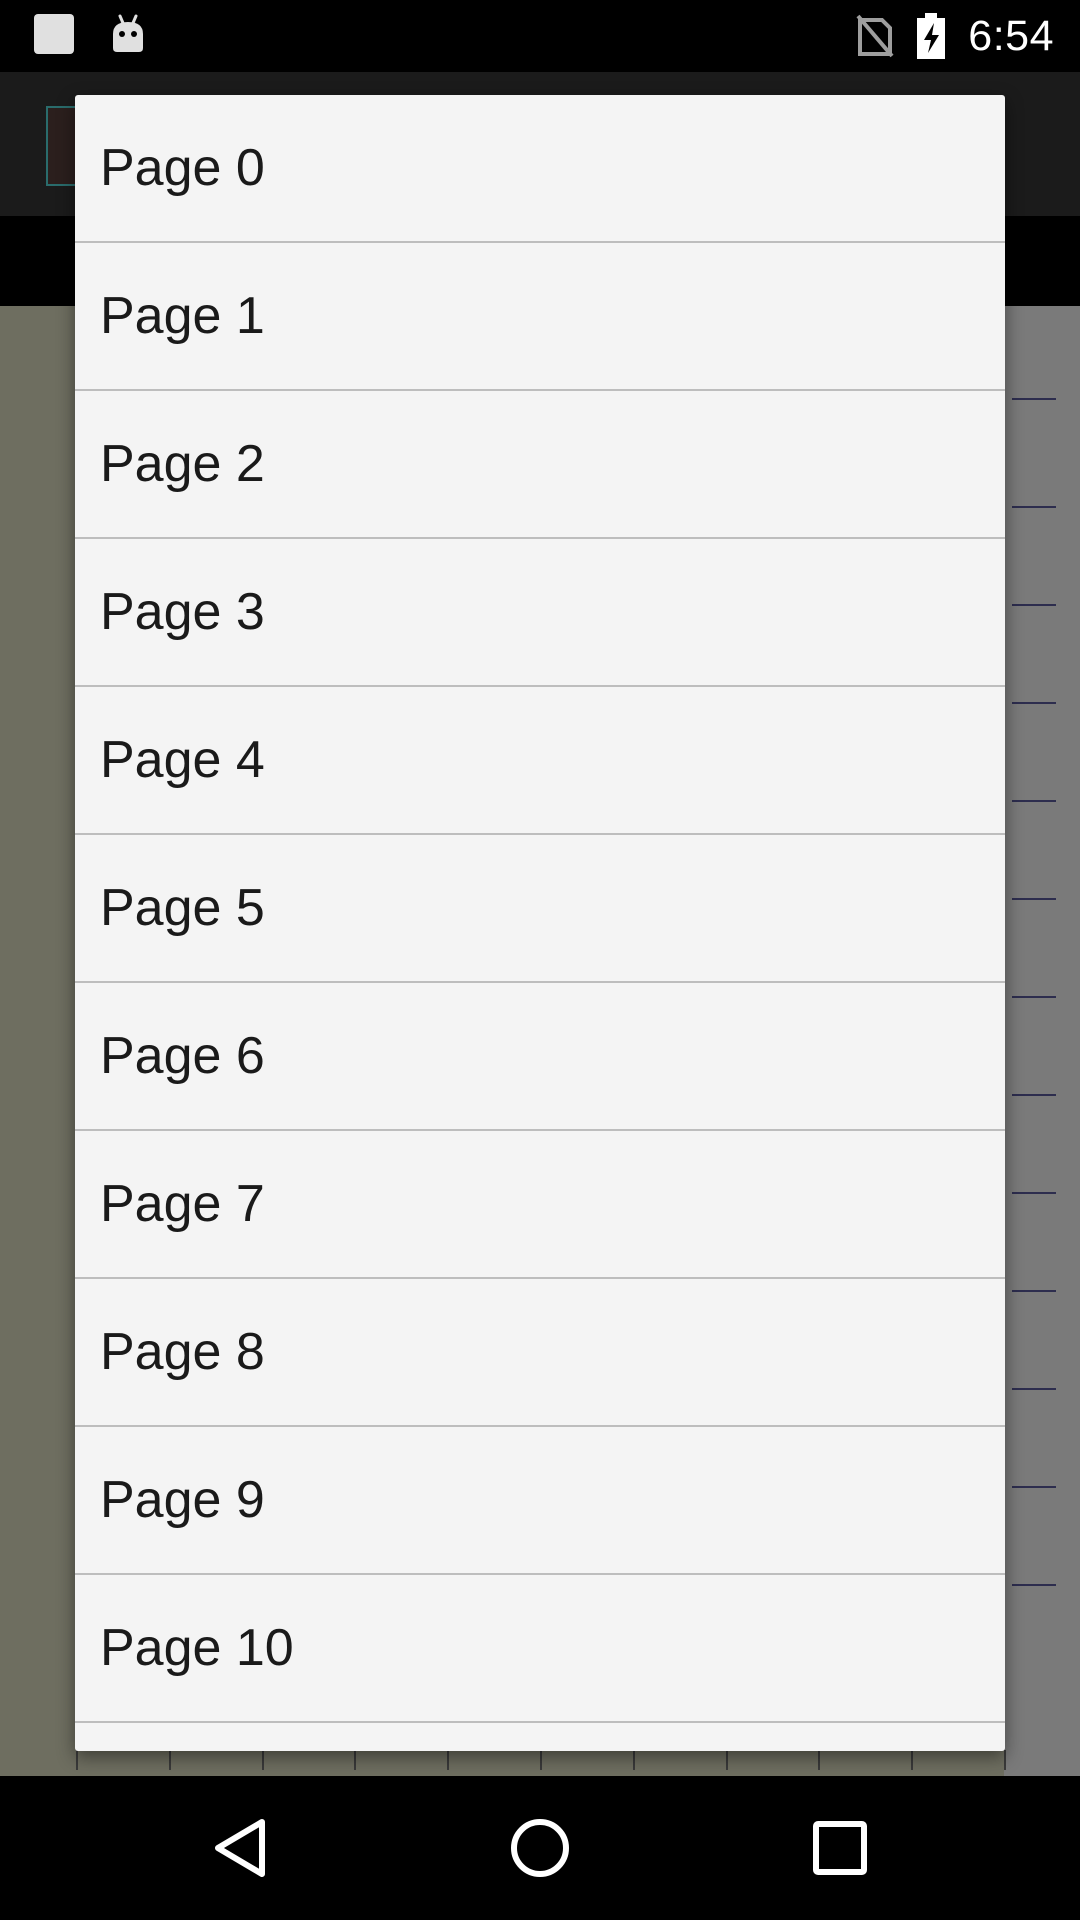  What do you see at coordinates (540, 613) in the screenshot?
I see `page-item-3: Page 3` at bounding box center [540, 613].